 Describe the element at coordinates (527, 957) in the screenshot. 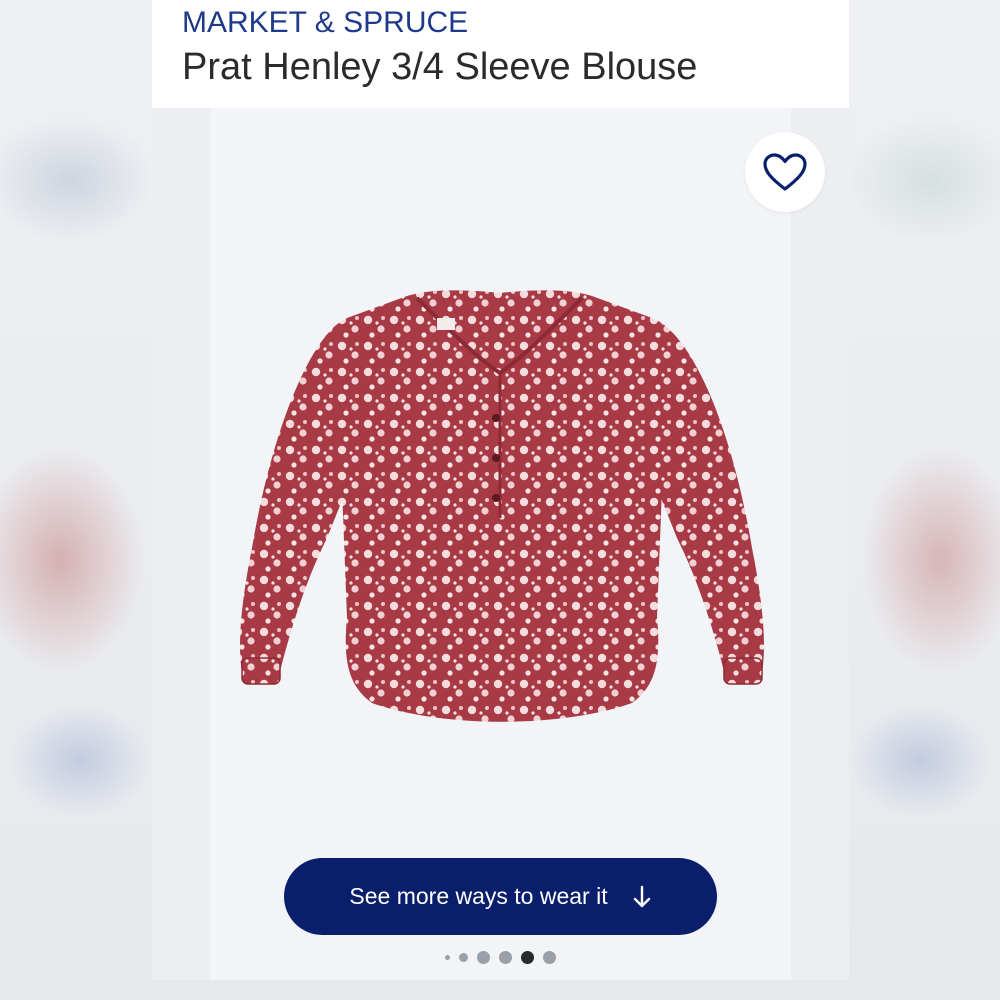

I see `carousel-dot-active` at that location.